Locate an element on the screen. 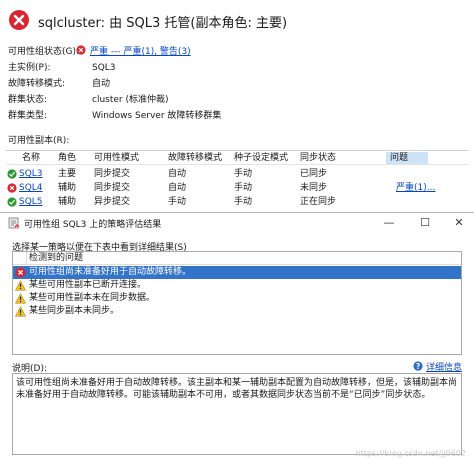 Image resolution: width=474 pixels, height=460 pixels. prop-label: 可用性组状态(G): is located at coordinates (44, 52).